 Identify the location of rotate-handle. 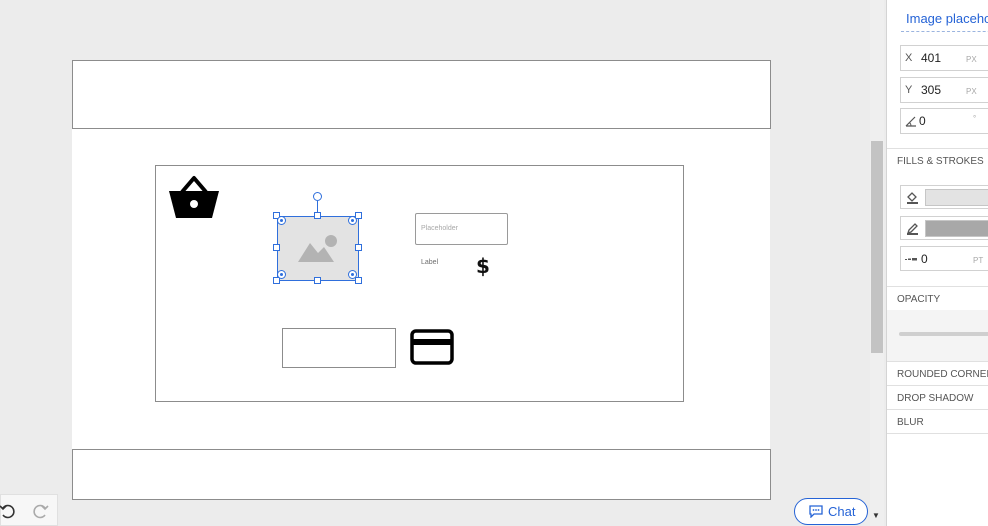
(317, 196).